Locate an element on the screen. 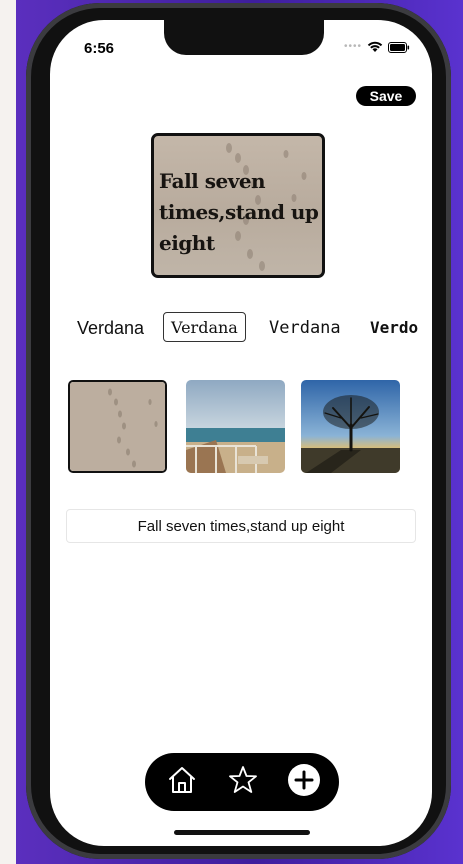  quote-preview-card: Fall seven times,stand up eight is located at coordinates (238, 205).